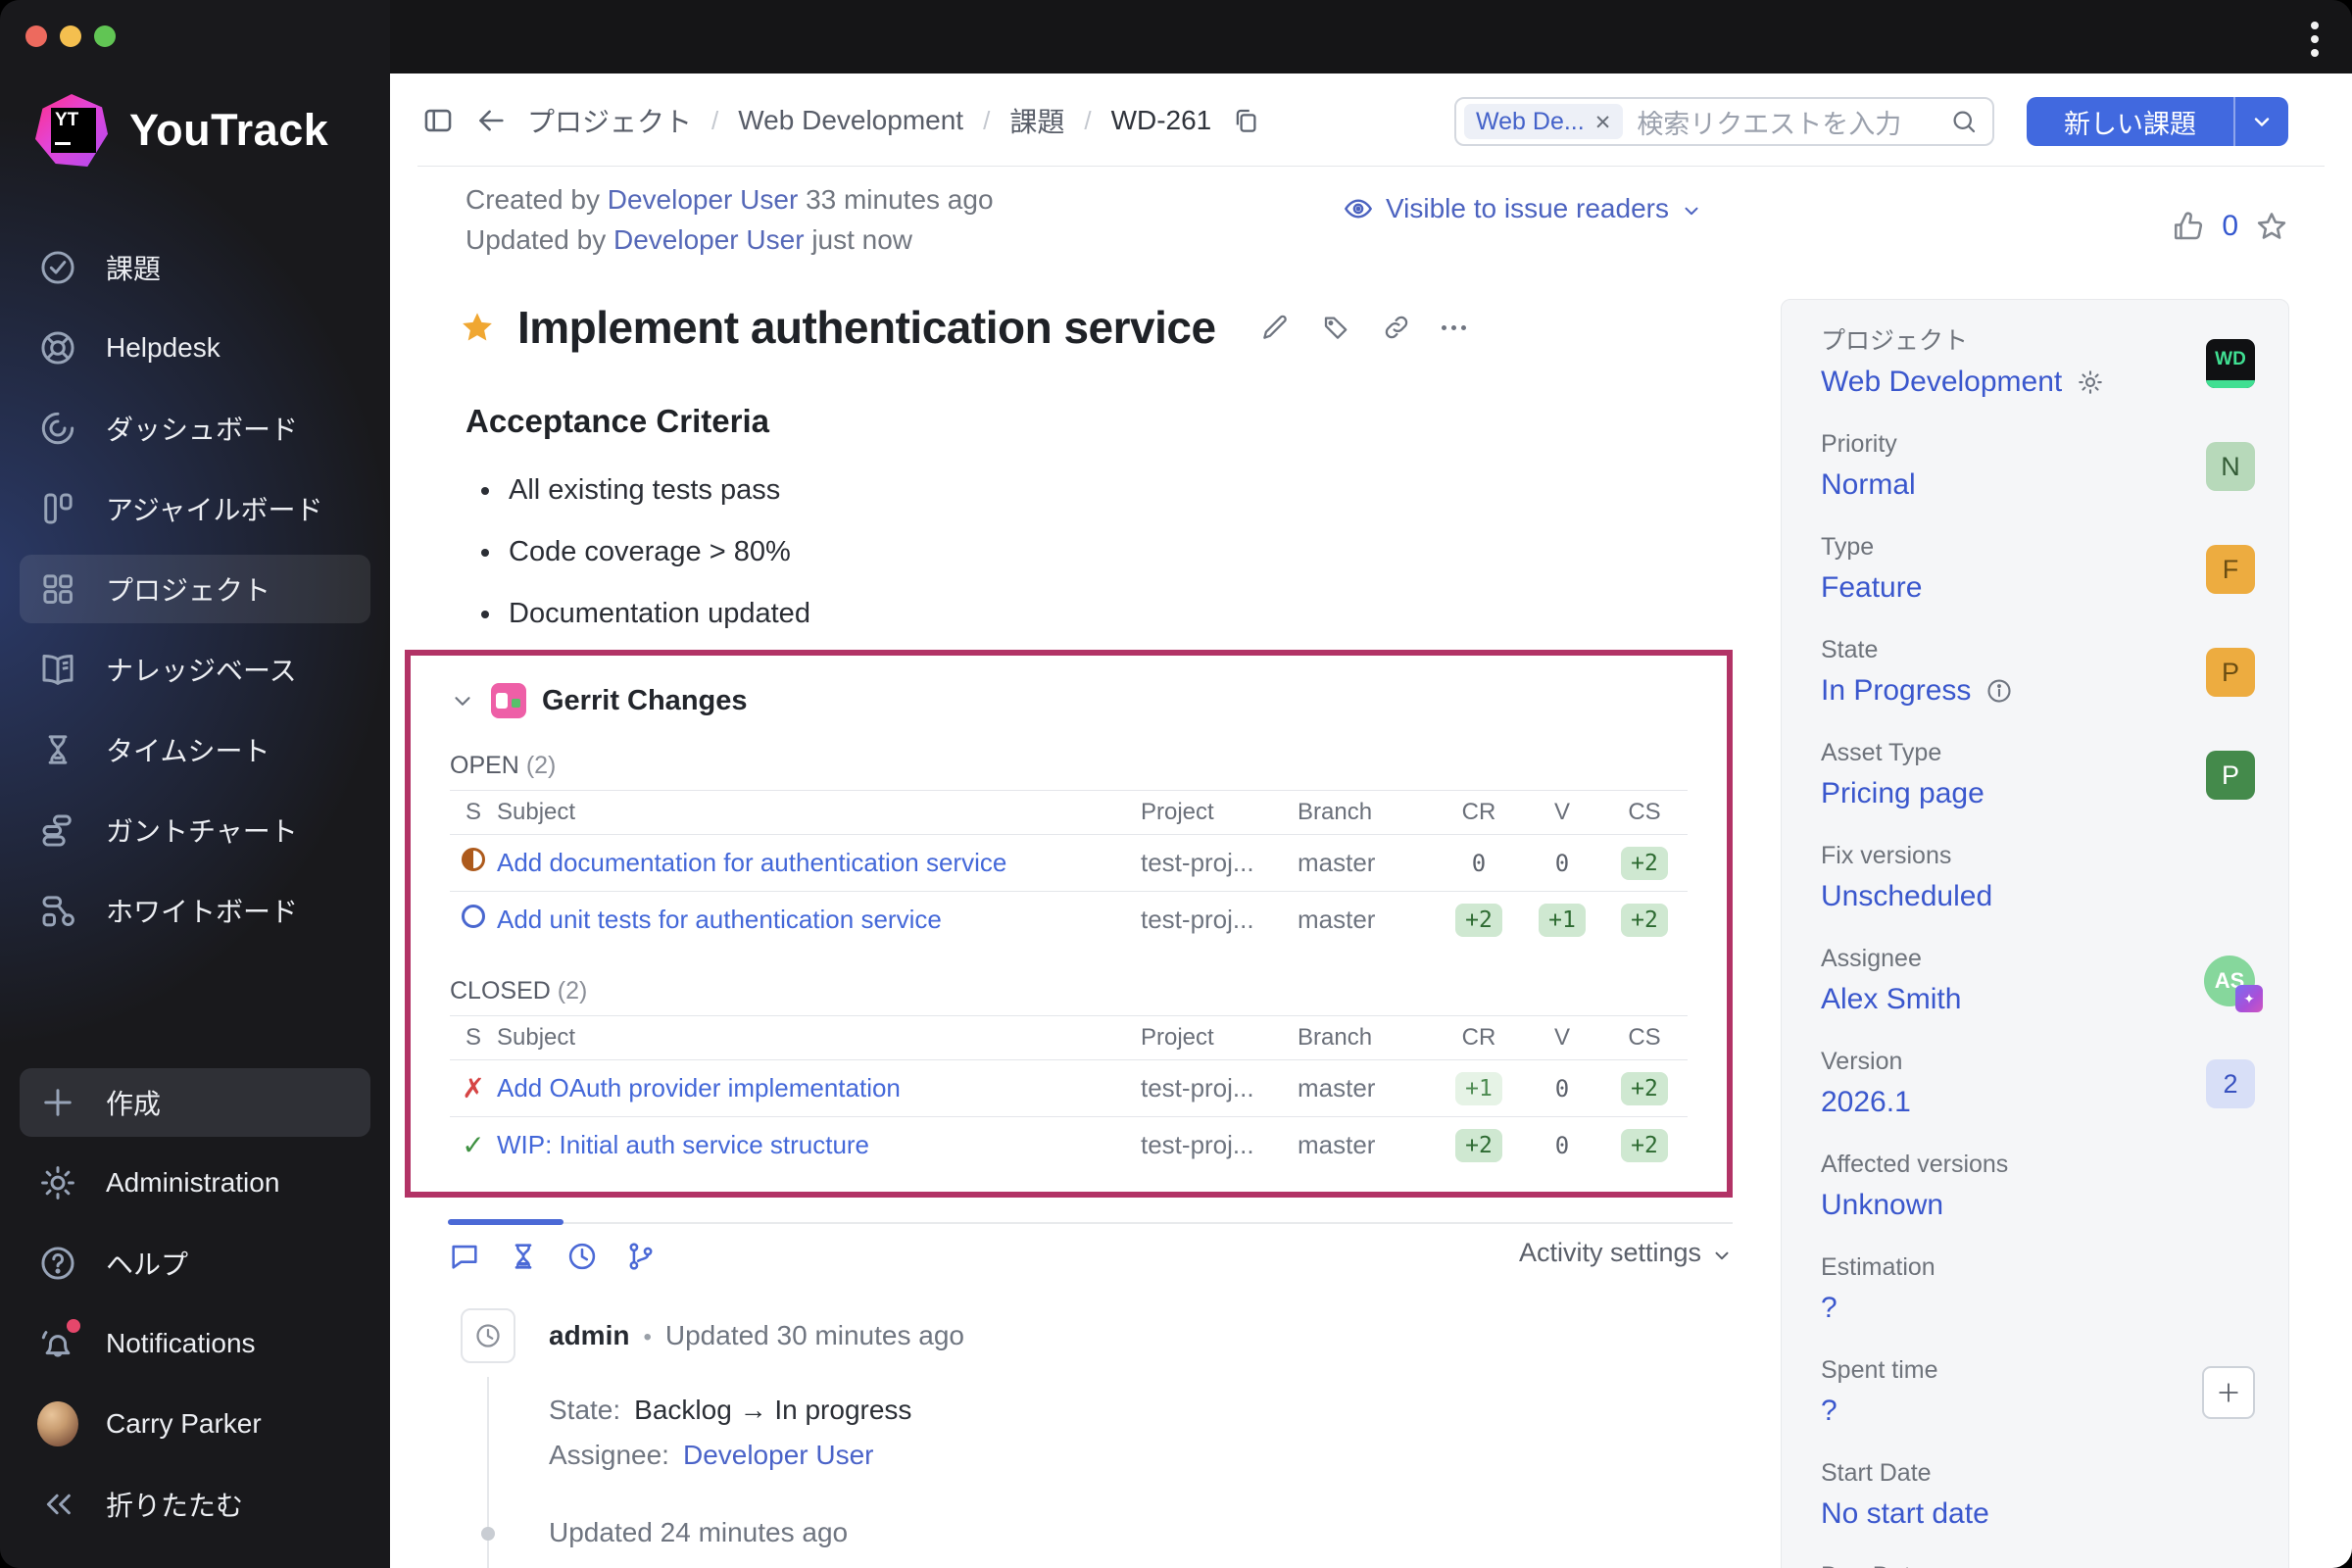 The width and height of the screenshot is (2352, 1568). I want to click on agile-board-icon, so click(57, 508).